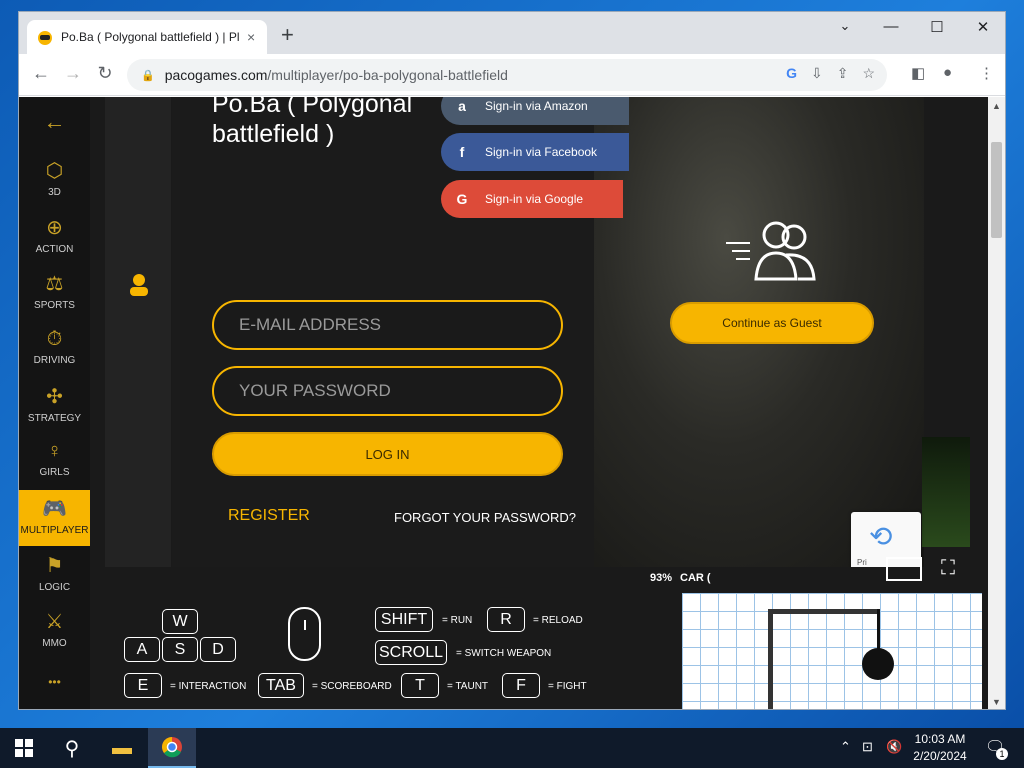 This screenshot has height=768, width=1024. Describe the element at coordinates (150, 37) in the screenshot. I see `tab-title: Po.Ba ( Polygonal battlefield ) | Pl` at that location.